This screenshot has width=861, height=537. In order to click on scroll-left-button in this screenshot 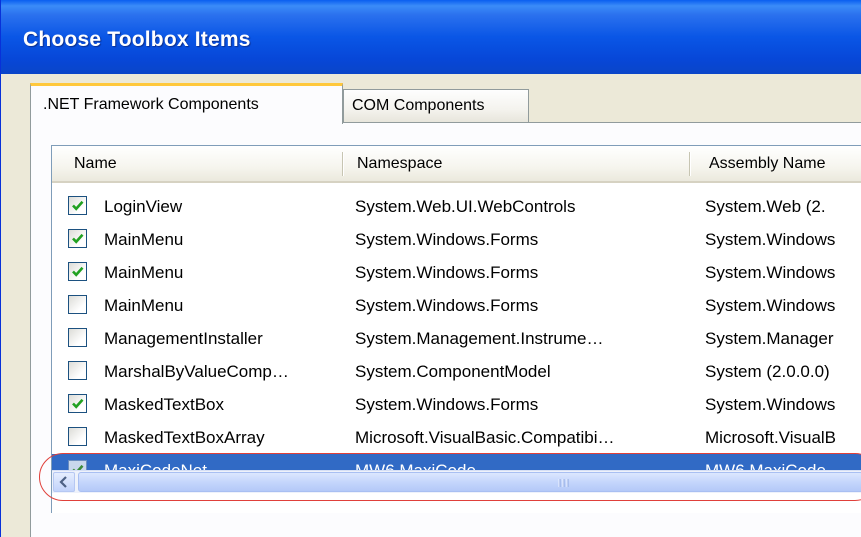, I will do `click(64, 482)`.